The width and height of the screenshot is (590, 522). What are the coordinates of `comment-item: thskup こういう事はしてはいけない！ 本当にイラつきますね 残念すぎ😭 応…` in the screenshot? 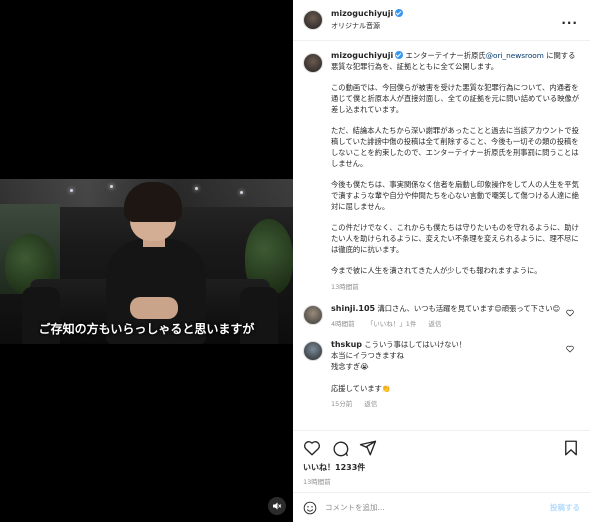 It's located at (441, 374).